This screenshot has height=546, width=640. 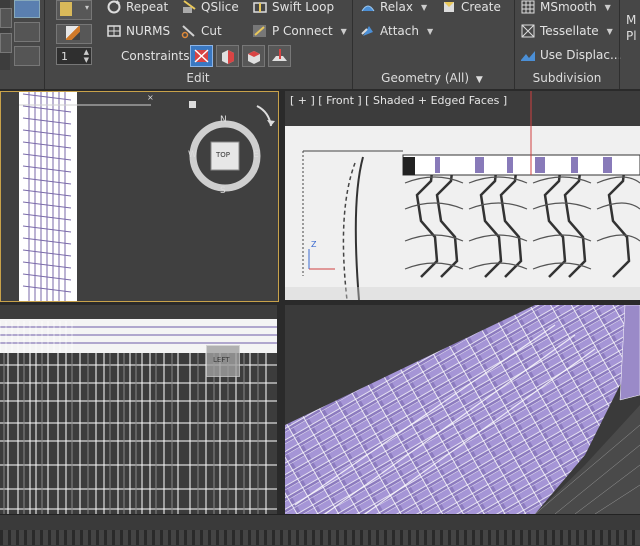 I want to click on constraint-face-button, so click(x=253, y=56).